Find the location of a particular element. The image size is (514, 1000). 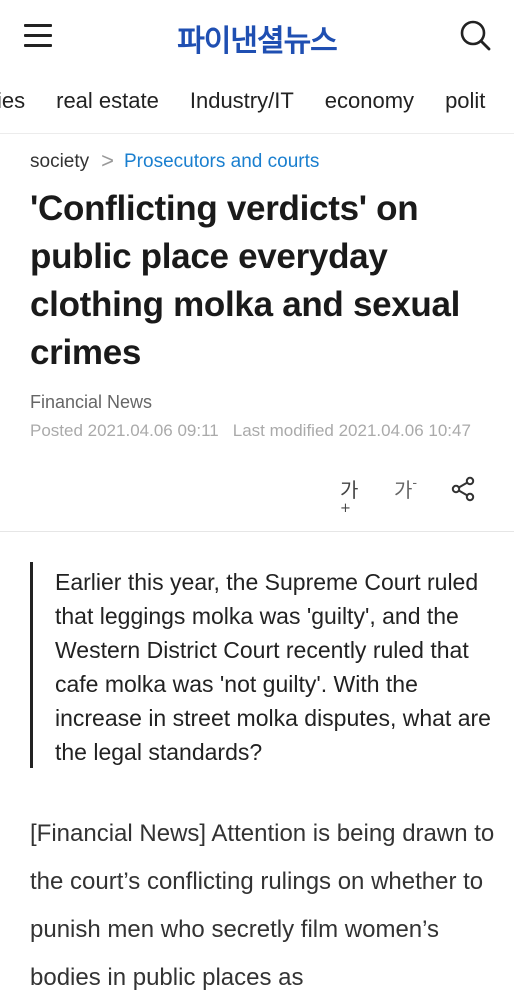

site-logo: 파이낸셜뉴스 is located at coordinates (257, 38).